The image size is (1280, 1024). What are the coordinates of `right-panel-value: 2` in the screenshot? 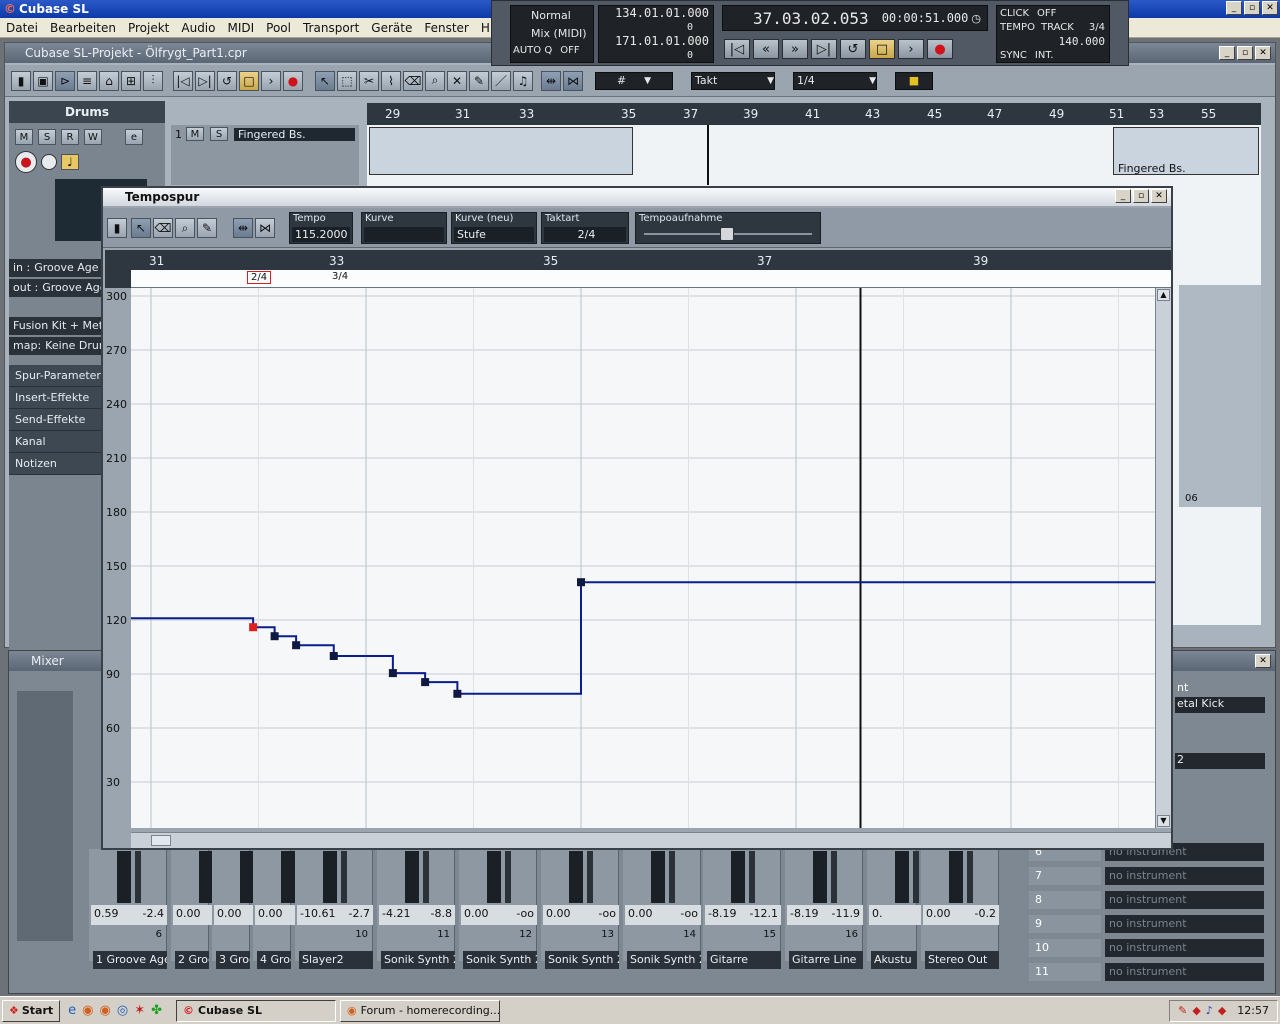 It's located at (1220, 761).